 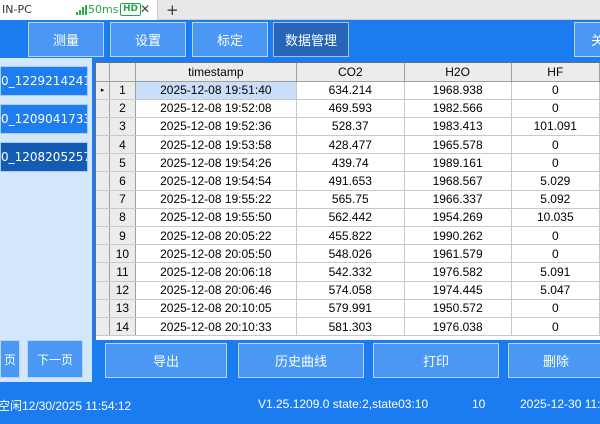 What do you see at coordinates (122, 308) in the screenshot?
I see `row-number: 13` at bounding box center [122, 308].